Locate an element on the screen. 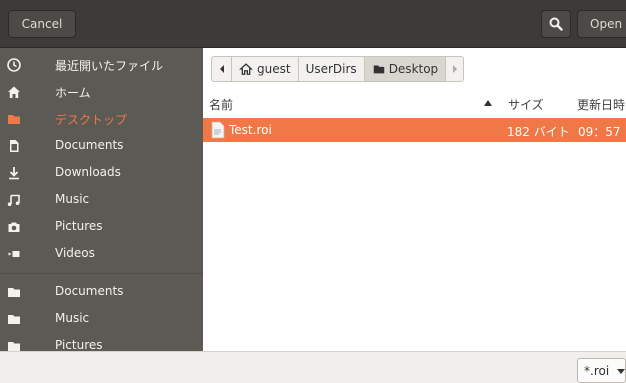 The image size is (626, 383). sort-ascending-icon is located at coordinates (488, 103).